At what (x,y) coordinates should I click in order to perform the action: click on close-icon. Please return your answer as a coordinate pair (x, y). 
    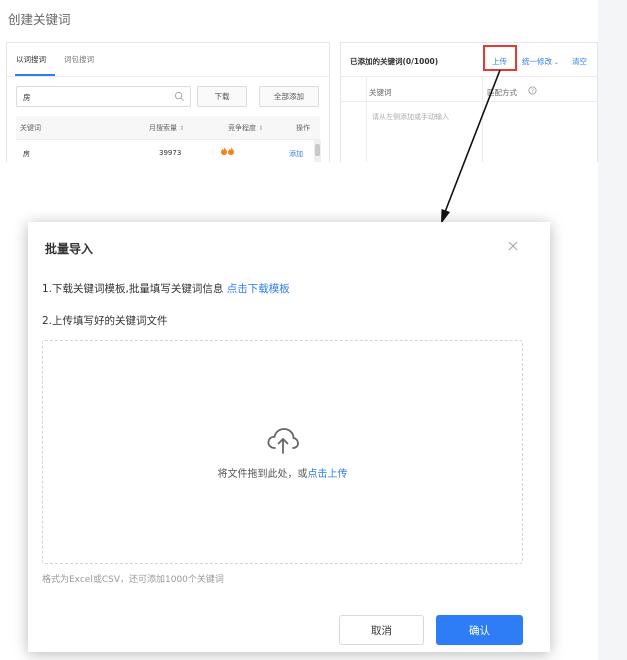
    Looking at the image, I should click on (513, 246).